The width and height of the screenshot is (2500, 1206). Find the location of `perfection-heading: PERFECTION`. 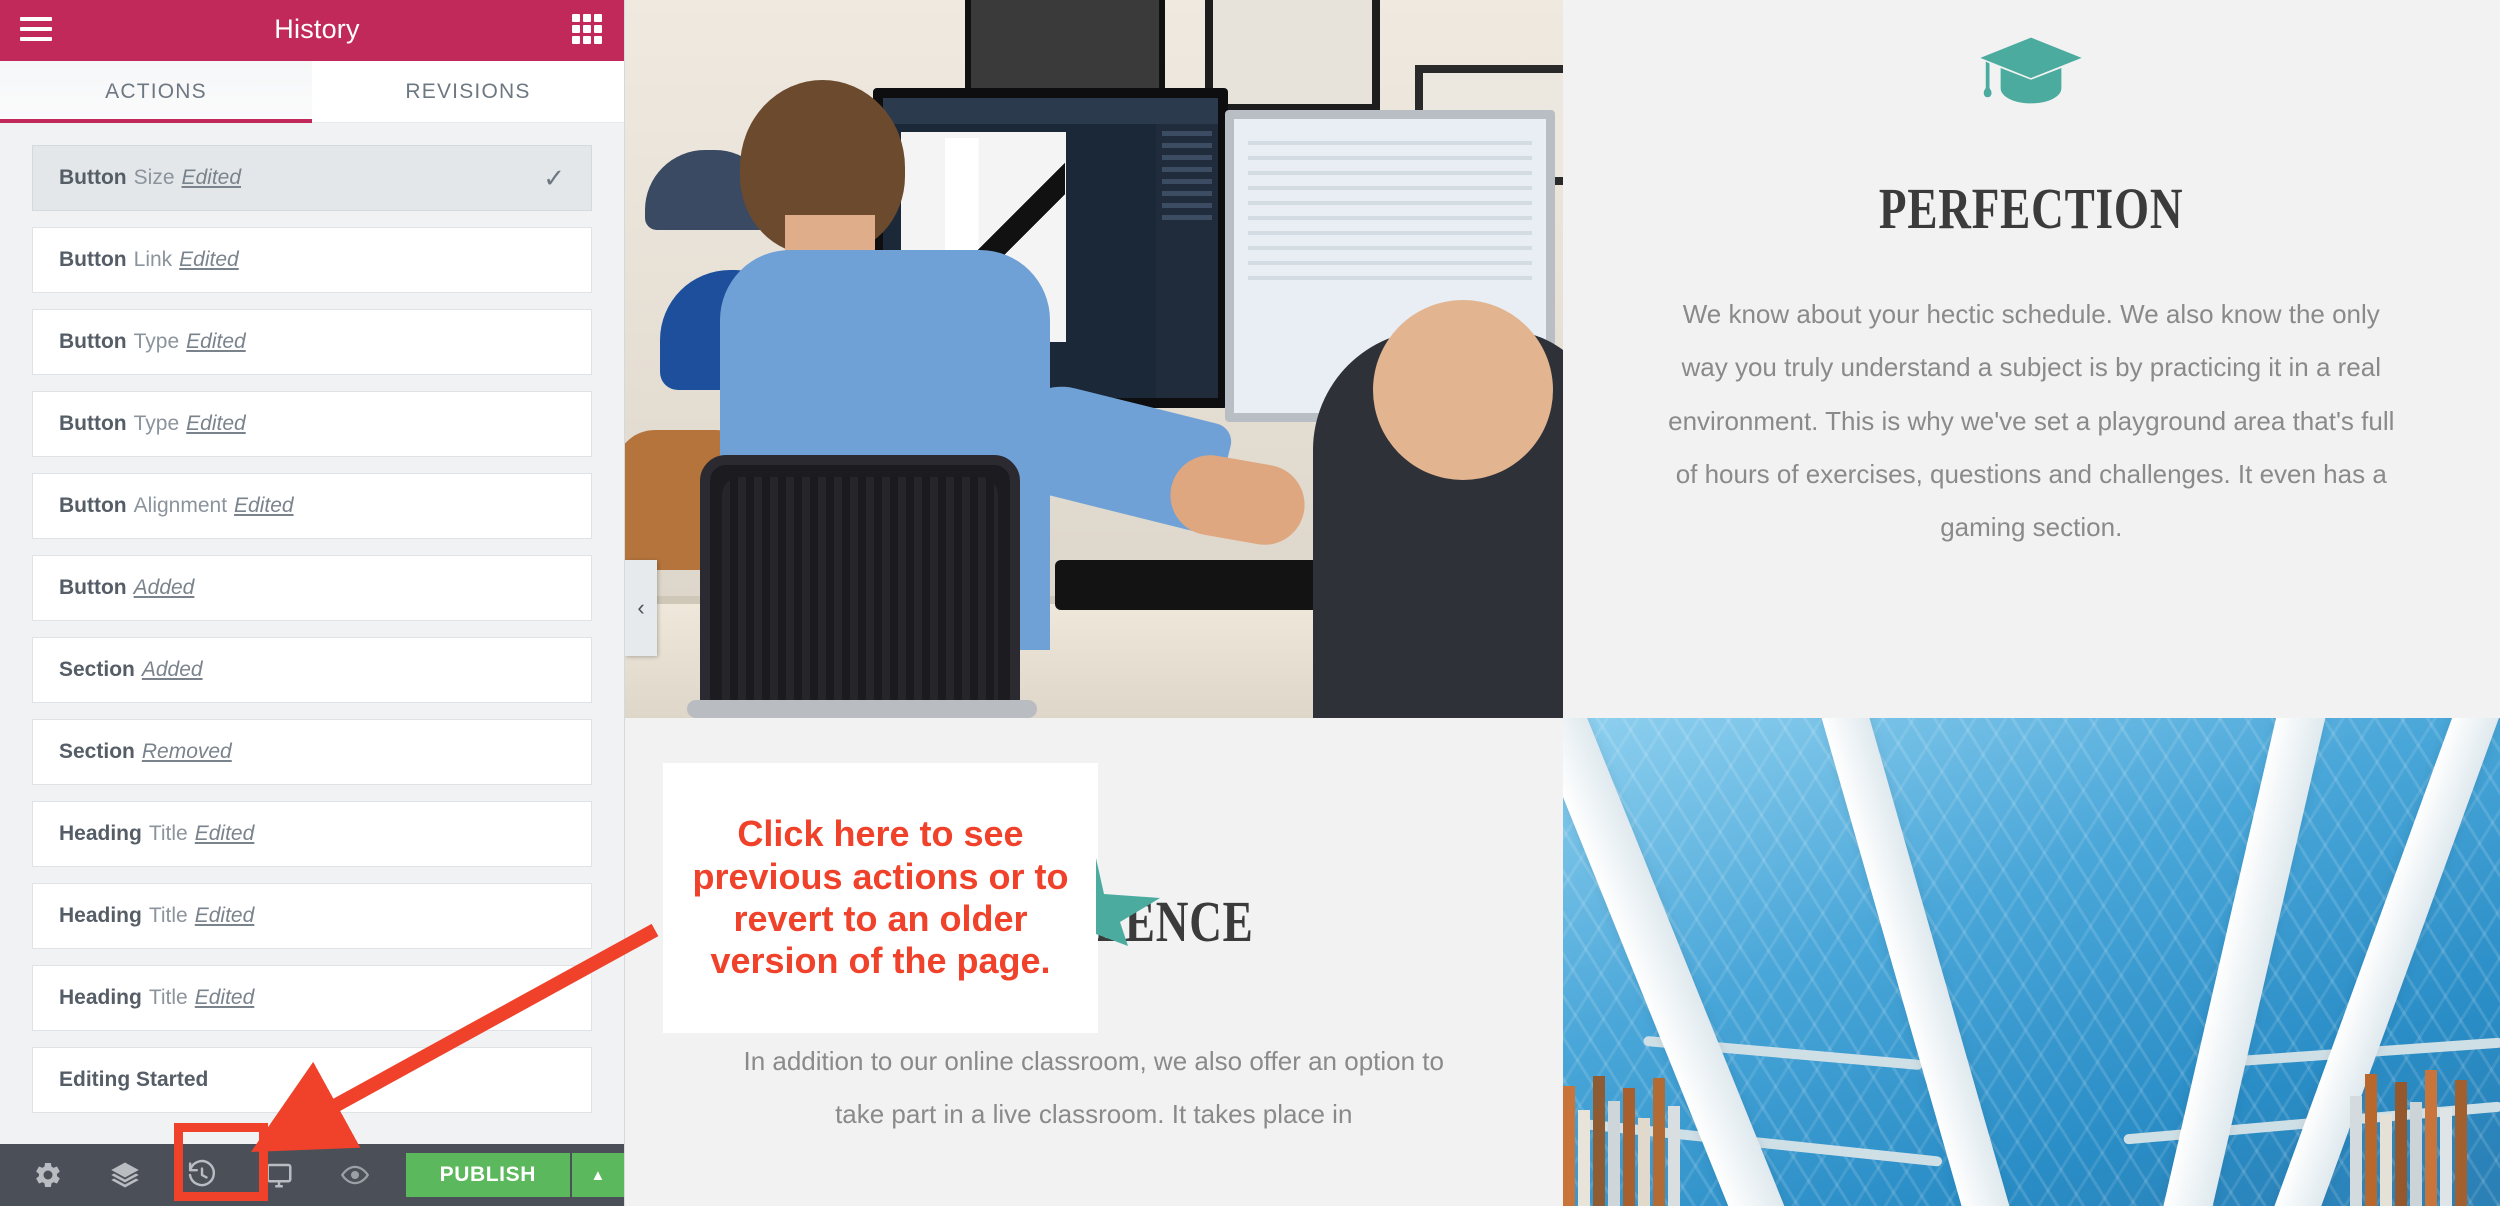

perfection-heading: PERFECTION is located at coordinates (2031, 208).